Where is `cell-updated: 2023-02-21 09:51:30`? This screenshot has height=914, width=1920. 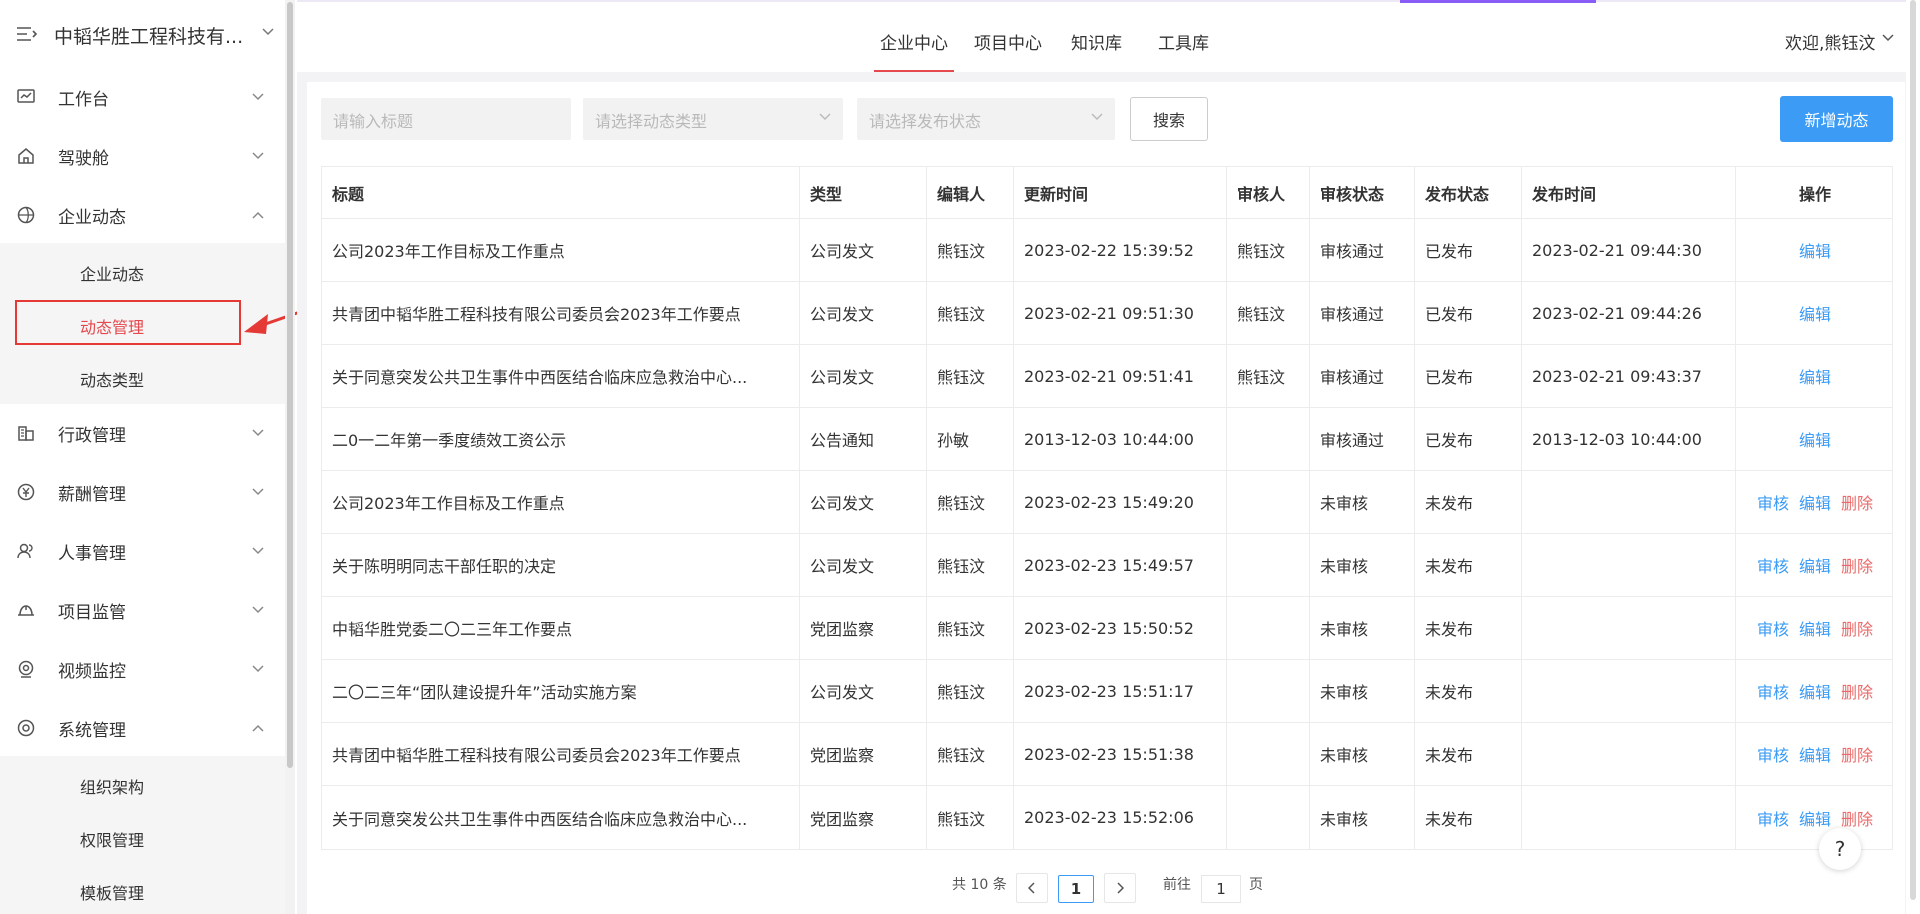
cell-updated: 2023-02-21 09:51:30 is located at coordinates (1120, 313).